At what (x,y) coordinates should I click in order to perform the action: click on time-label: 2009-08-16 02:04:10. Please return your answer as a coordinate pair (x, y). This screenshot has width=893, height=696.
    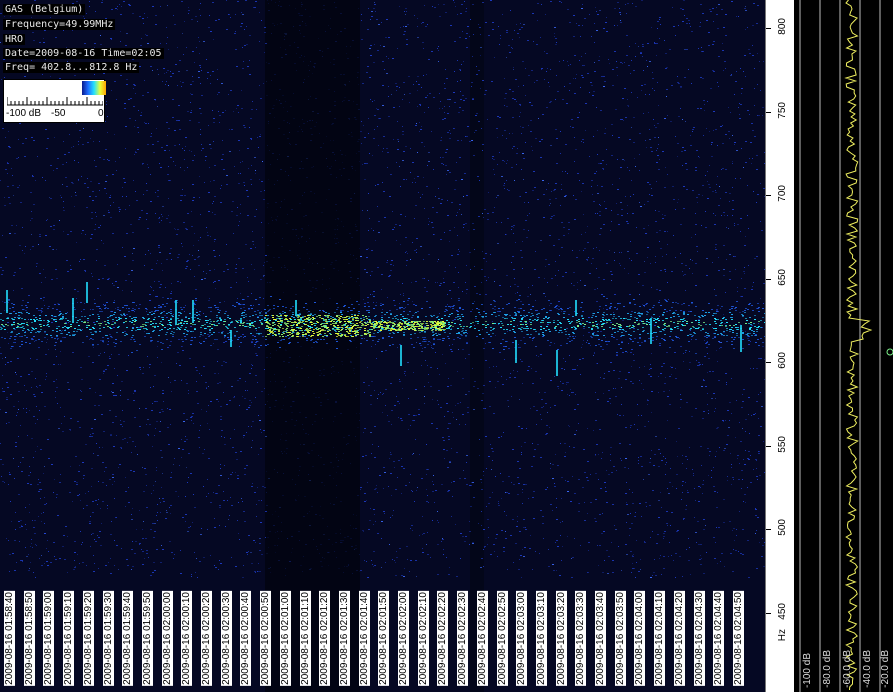
    Looking at the image, I should click on (659, 638).